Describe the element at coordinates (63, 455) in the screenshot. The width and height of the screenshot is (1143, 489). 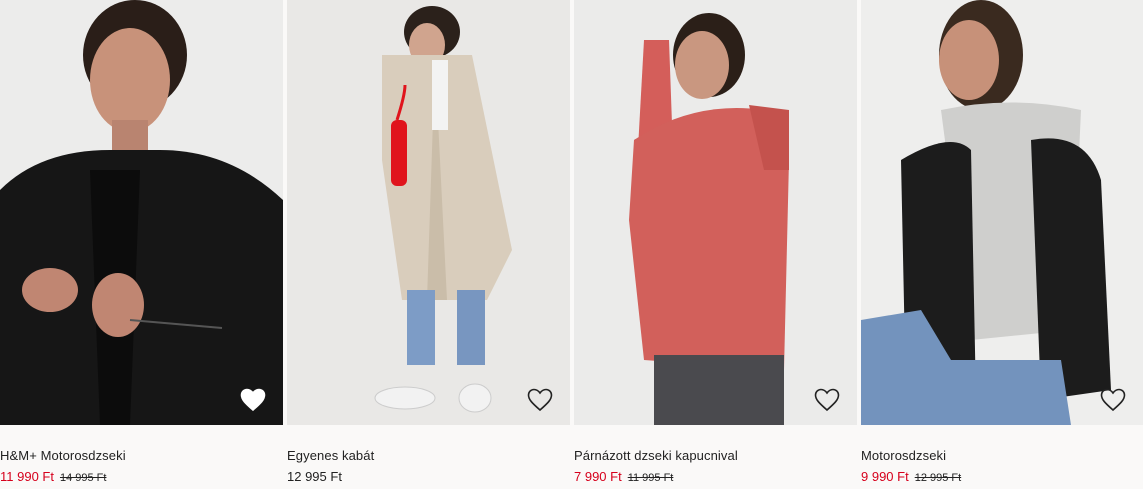
I see `product-name: H&M+ Motorosdzseki` at that location.